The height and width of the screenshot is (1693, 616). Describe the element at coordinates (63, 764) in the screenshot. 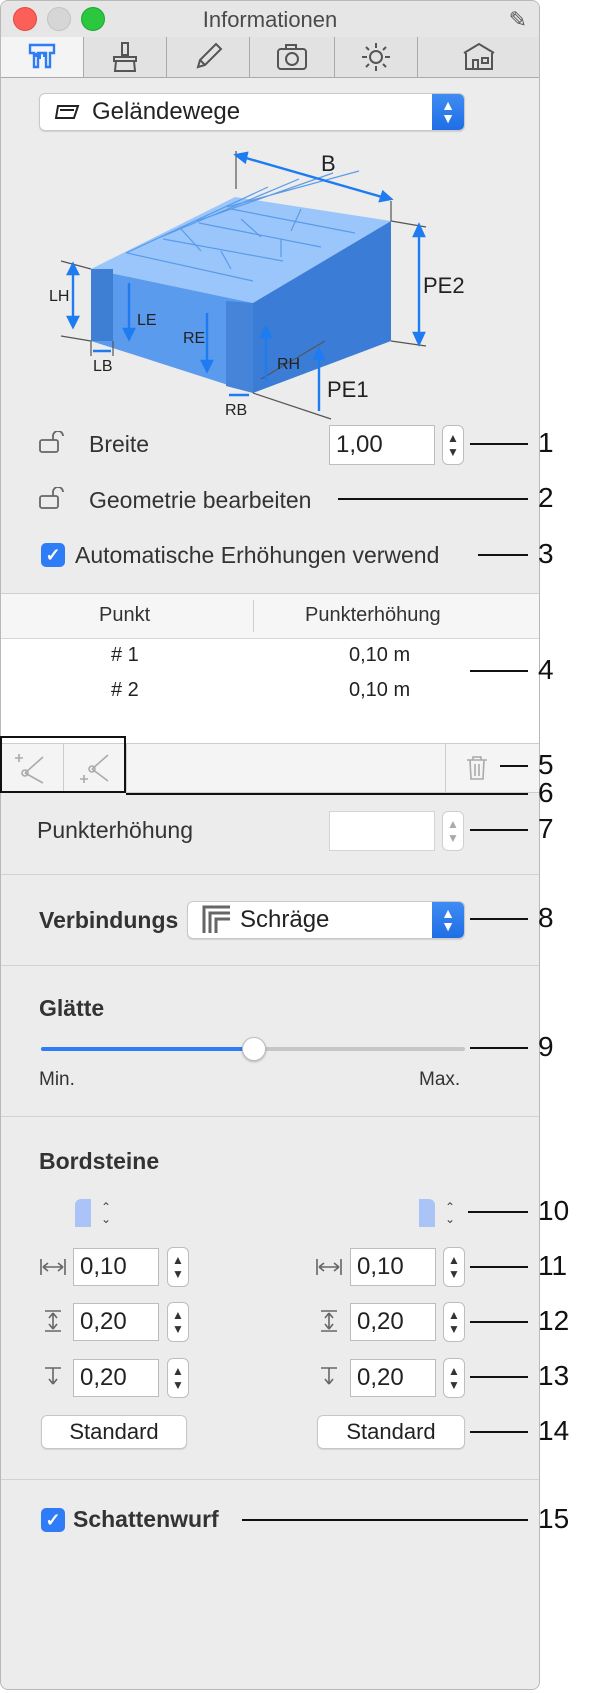

I see `callout-highlight-box` at that location.